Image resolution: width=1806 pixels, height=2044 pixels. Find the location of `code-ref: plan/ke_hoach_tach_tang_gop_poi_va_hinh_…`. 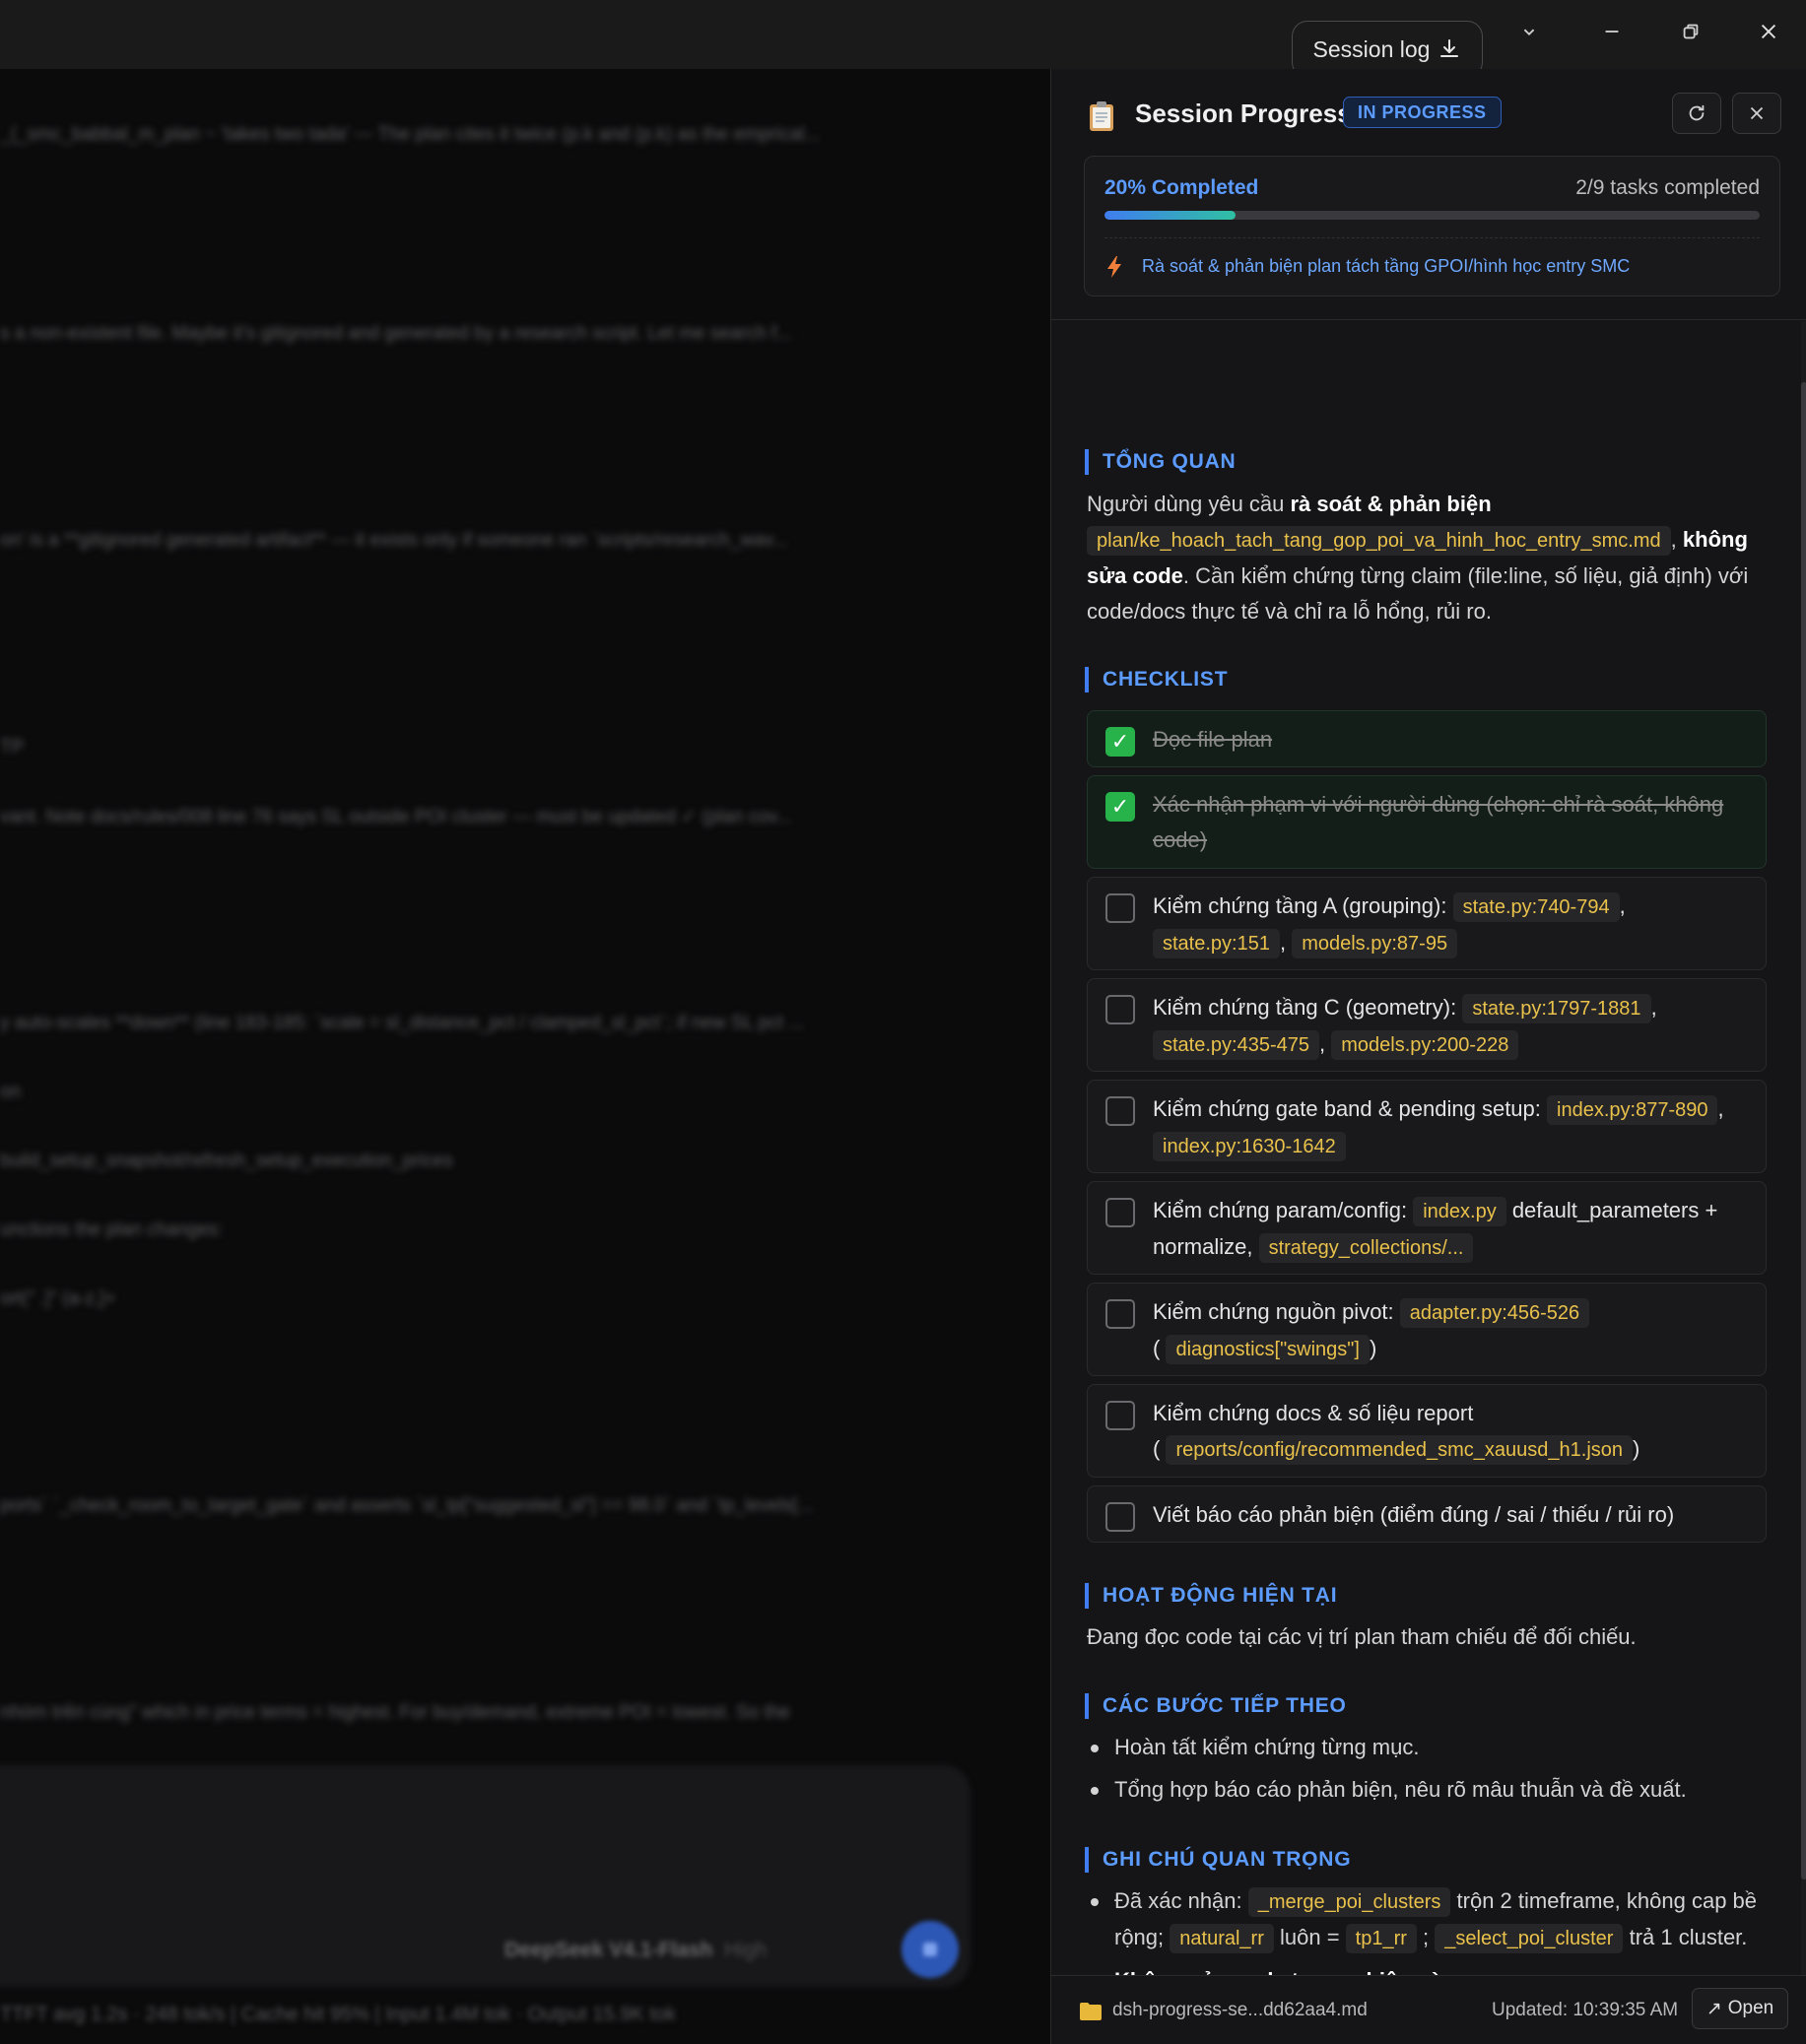

code-ref: plan/ke_hoach_tach_tang_gop_poi_va_hinh_… is located at coordinates (1379, 541).